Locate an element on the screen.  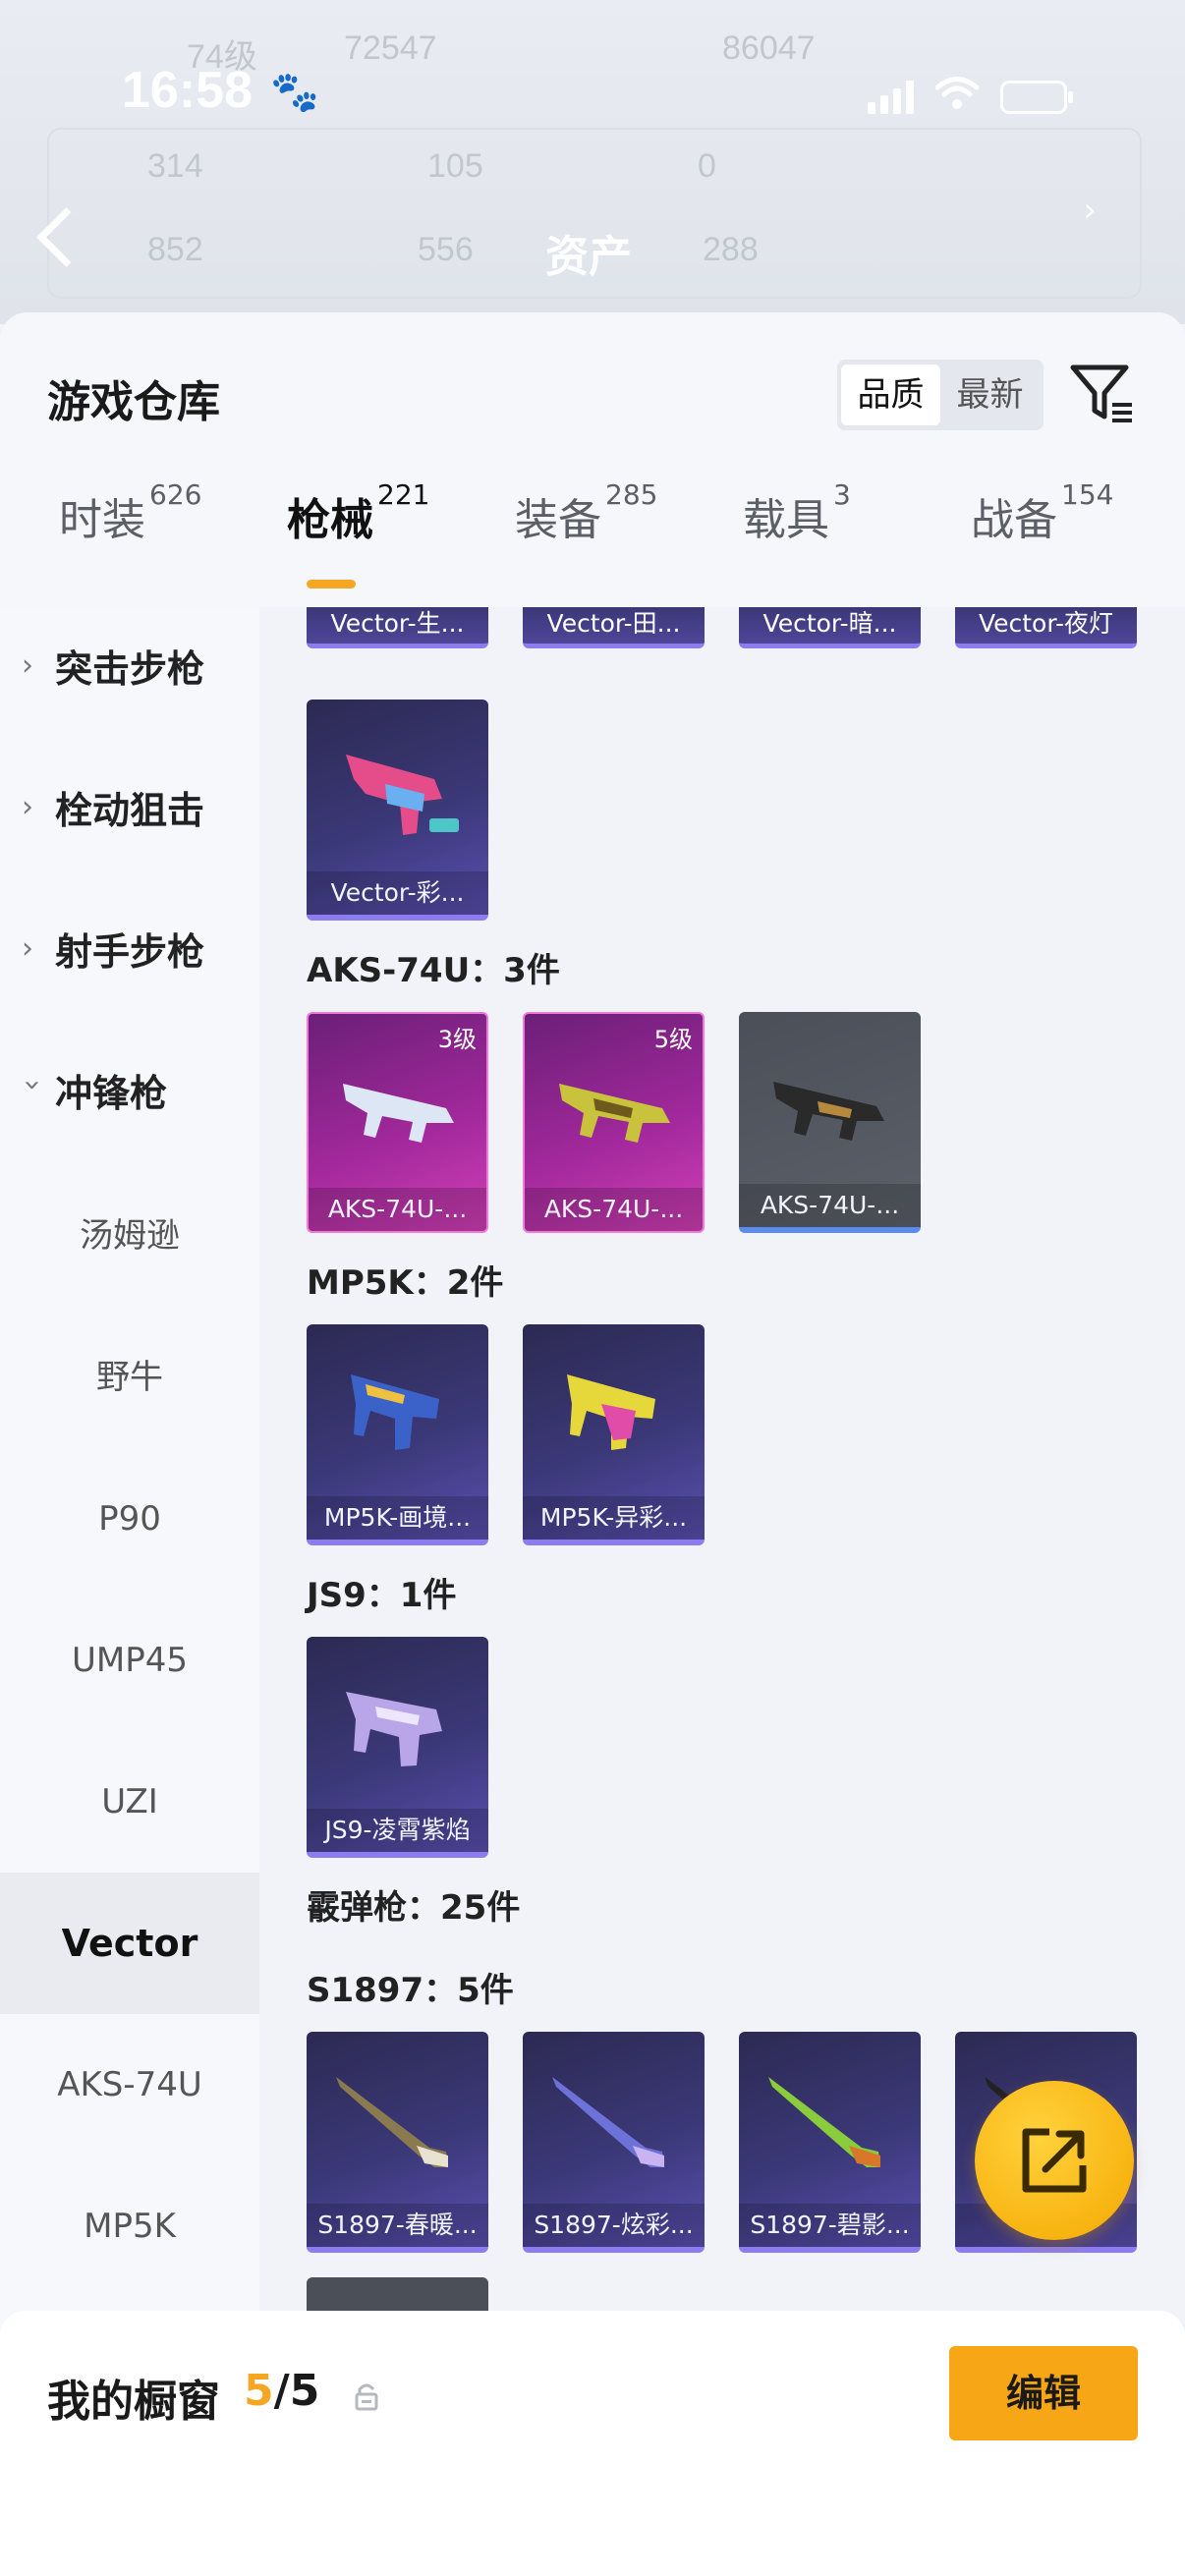
paw-icon: 🐾 is located at coordinates (294, 92).